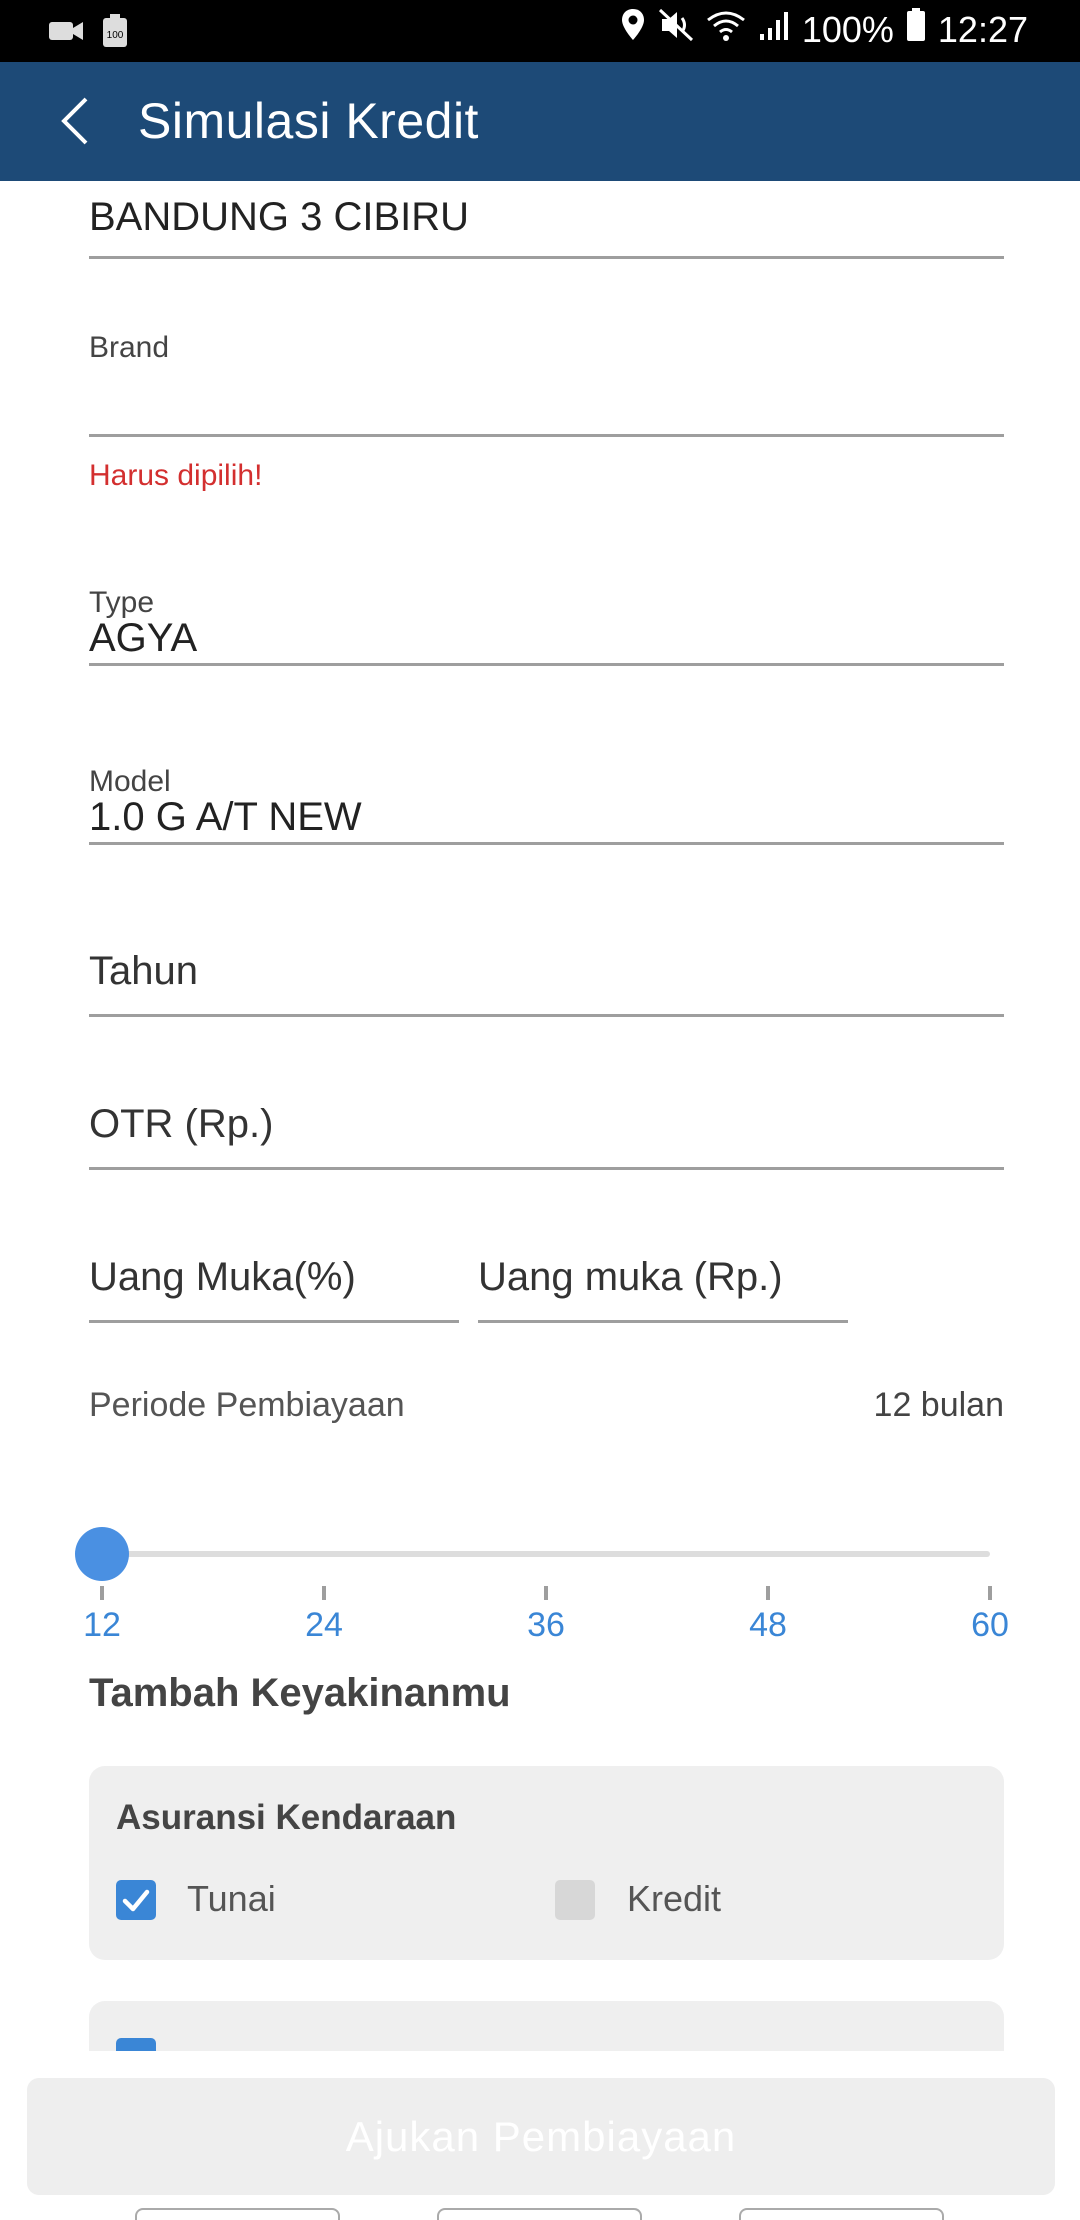 The width and height of the screenshot is (1080, 2220). I want to click on dealer-value: BANDUNG 3 CIBIRU, so click(279, 217).